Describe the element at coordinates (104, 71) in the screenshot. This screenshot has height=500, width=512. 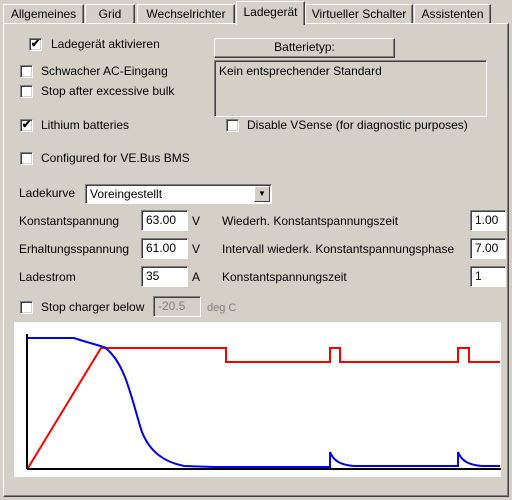
I see `weak-ac-label: Schwacher AC-Eingang` at that location.